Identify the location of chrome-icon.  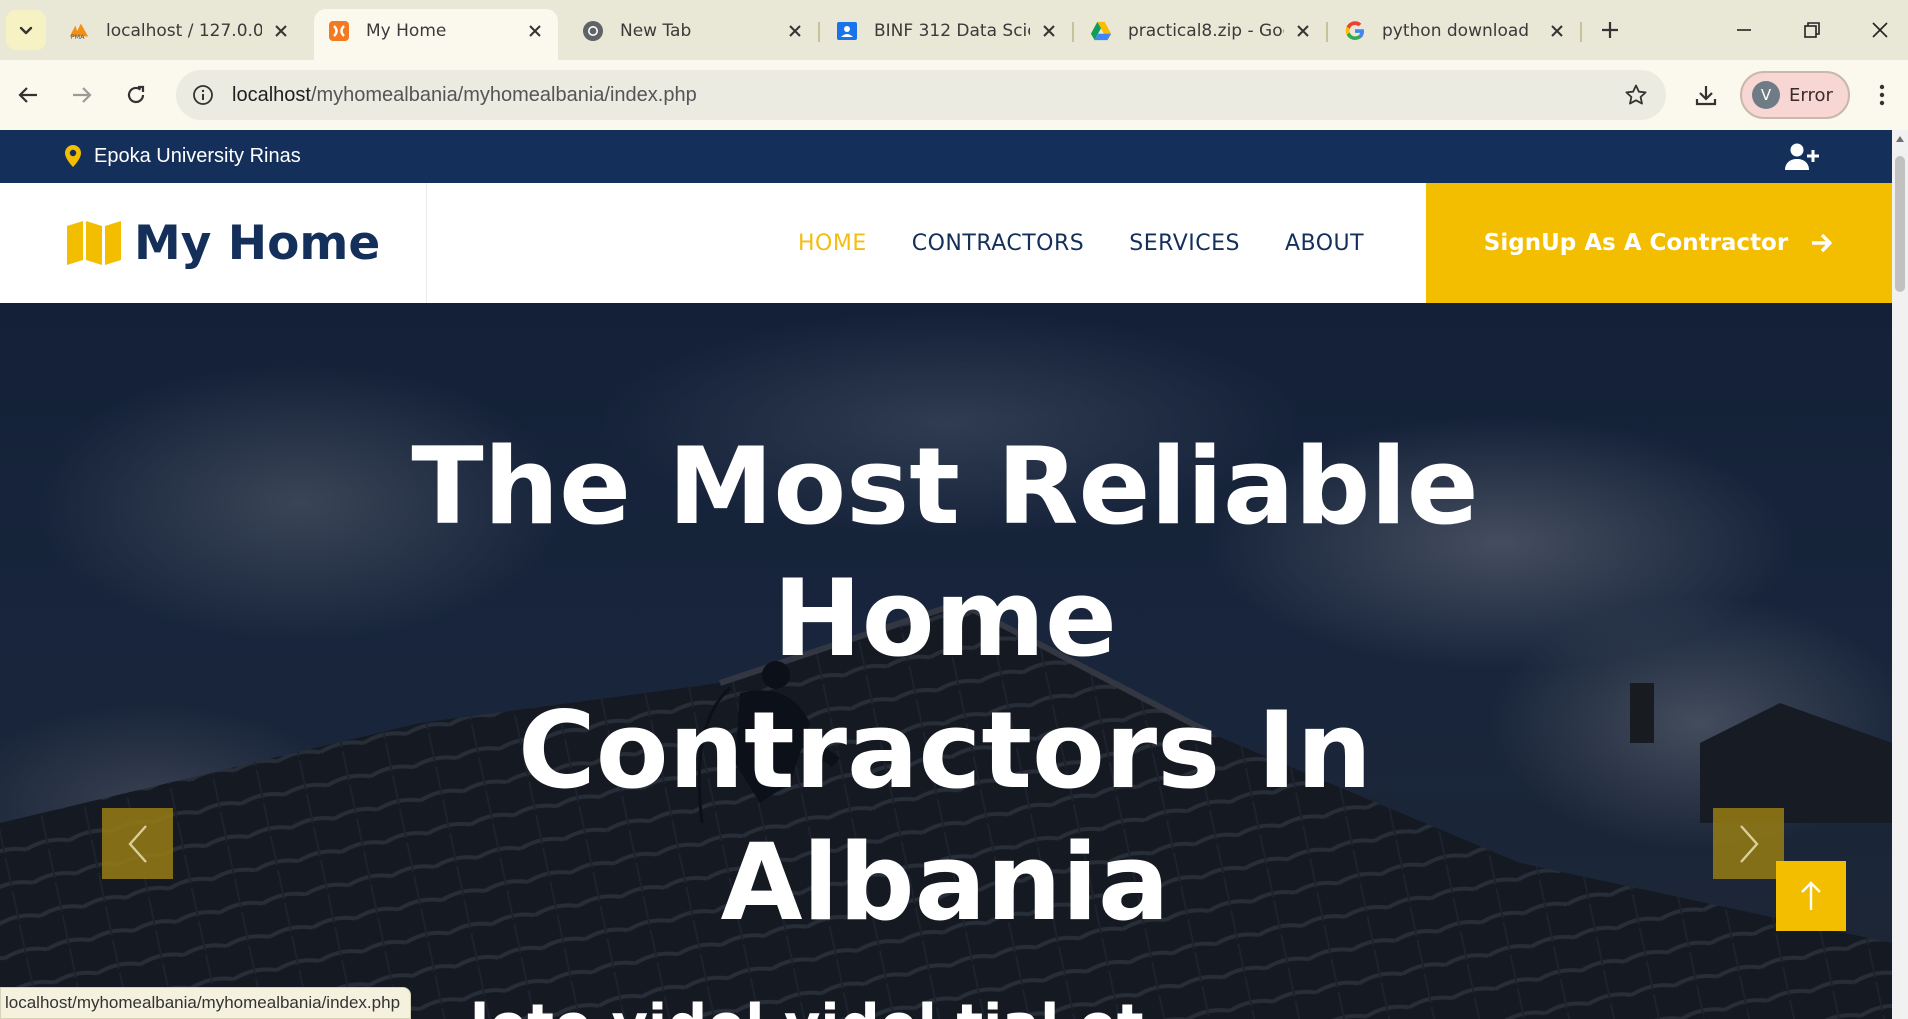
(593, 31).